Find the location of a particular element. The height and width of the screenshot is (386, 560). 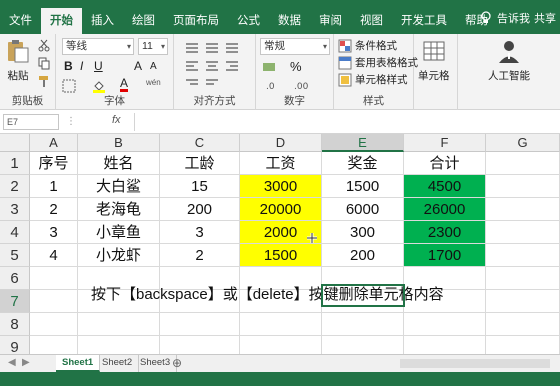

row-header-1: 1 is located at coordinates (15, 163).